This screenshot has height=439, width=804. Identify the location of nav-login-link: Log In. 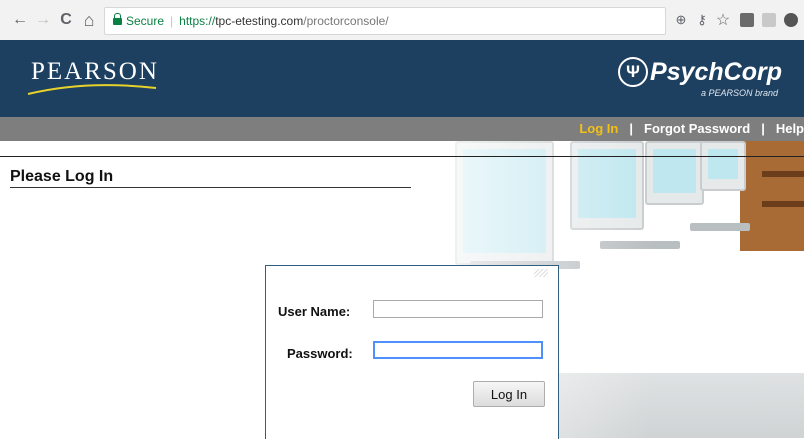
(598, 128).